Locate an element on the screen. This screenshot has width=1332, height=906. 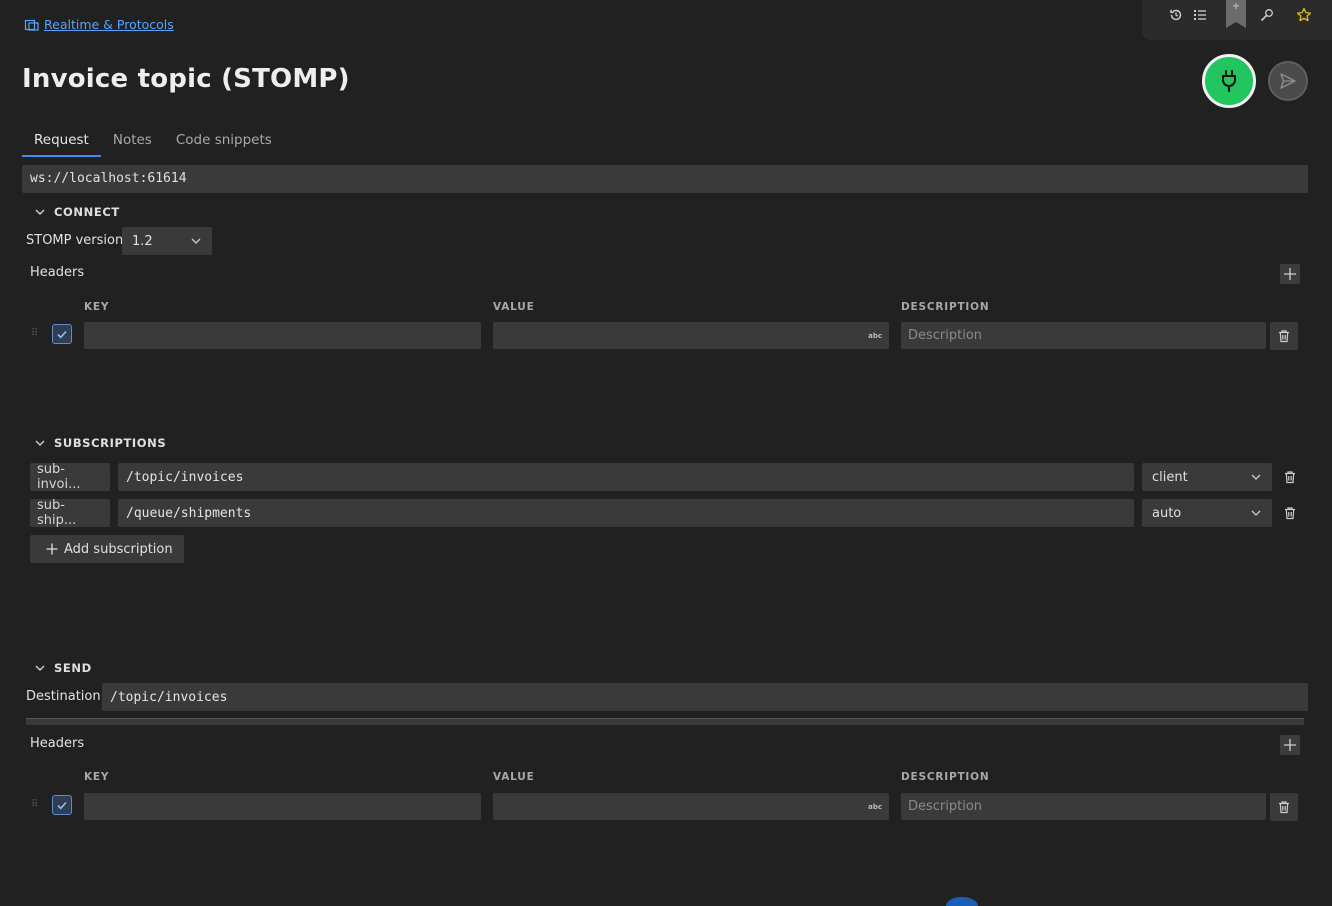
send-header-value-input: abc is located at coordinates (691, 806).